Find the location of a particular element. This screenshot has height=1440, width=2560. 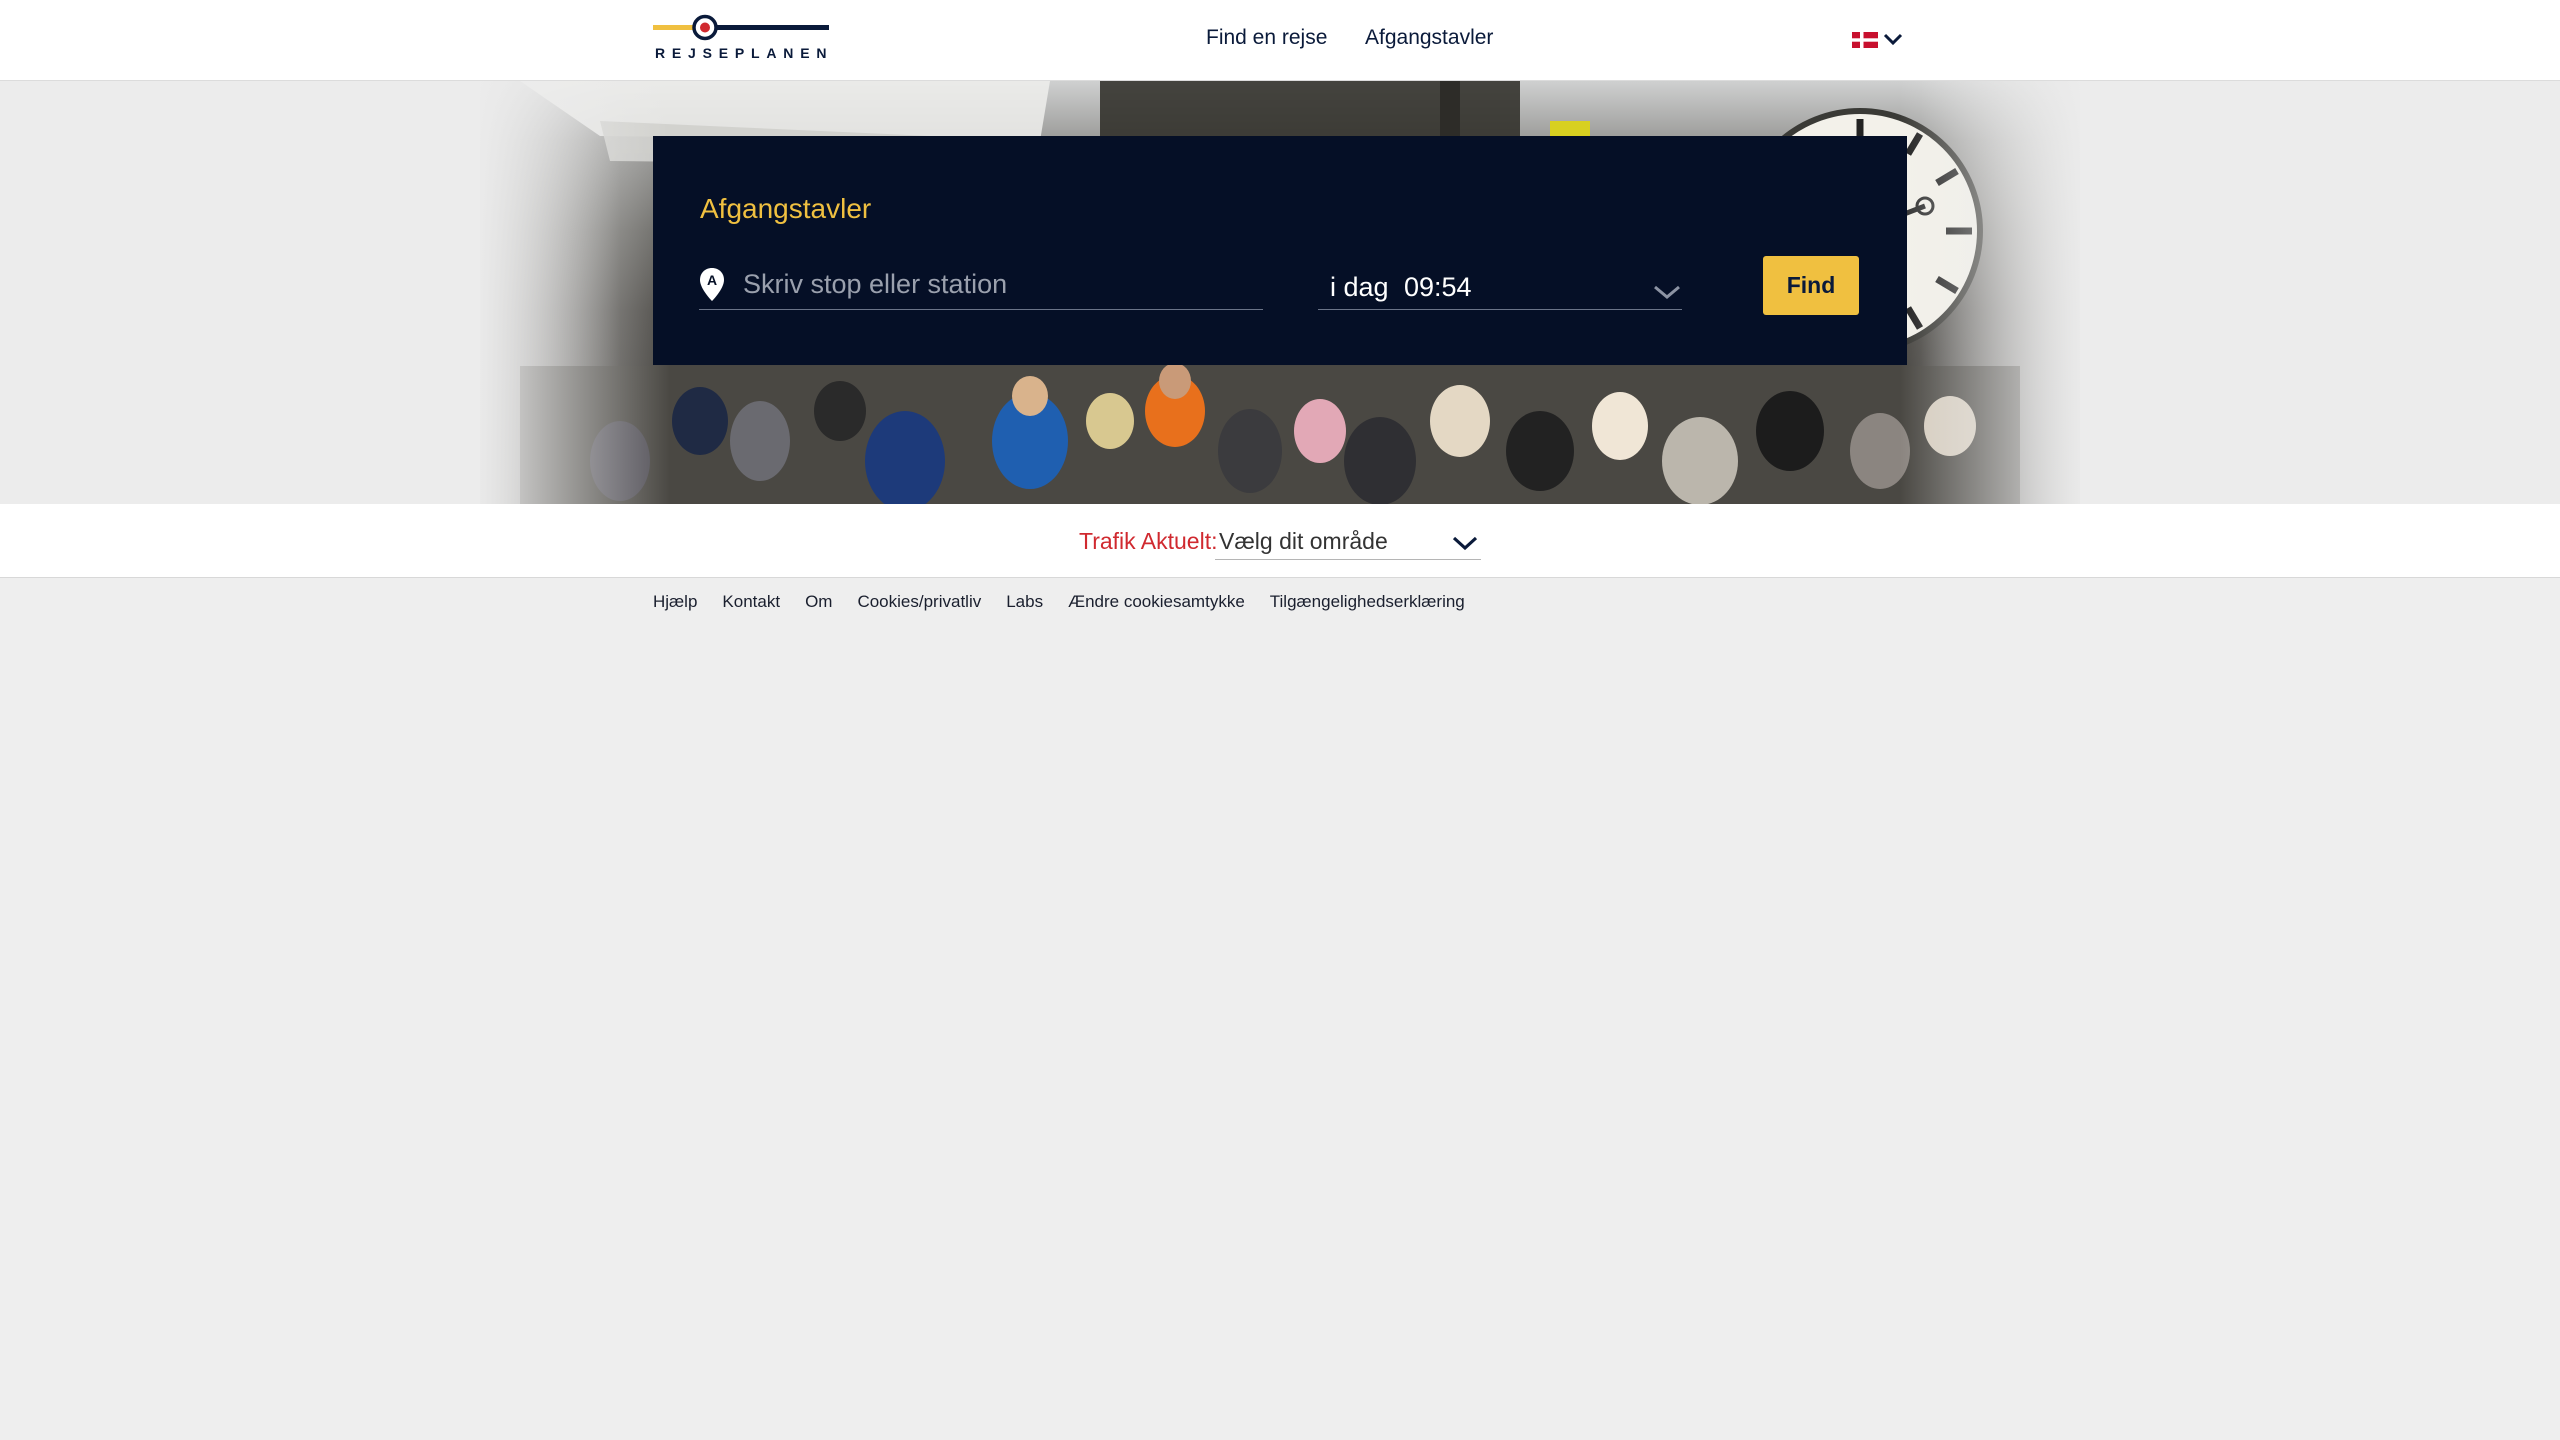

footer-link-change-cookie-consent: Ændre cookiesamtykke is located at coordinates (1156, 603).